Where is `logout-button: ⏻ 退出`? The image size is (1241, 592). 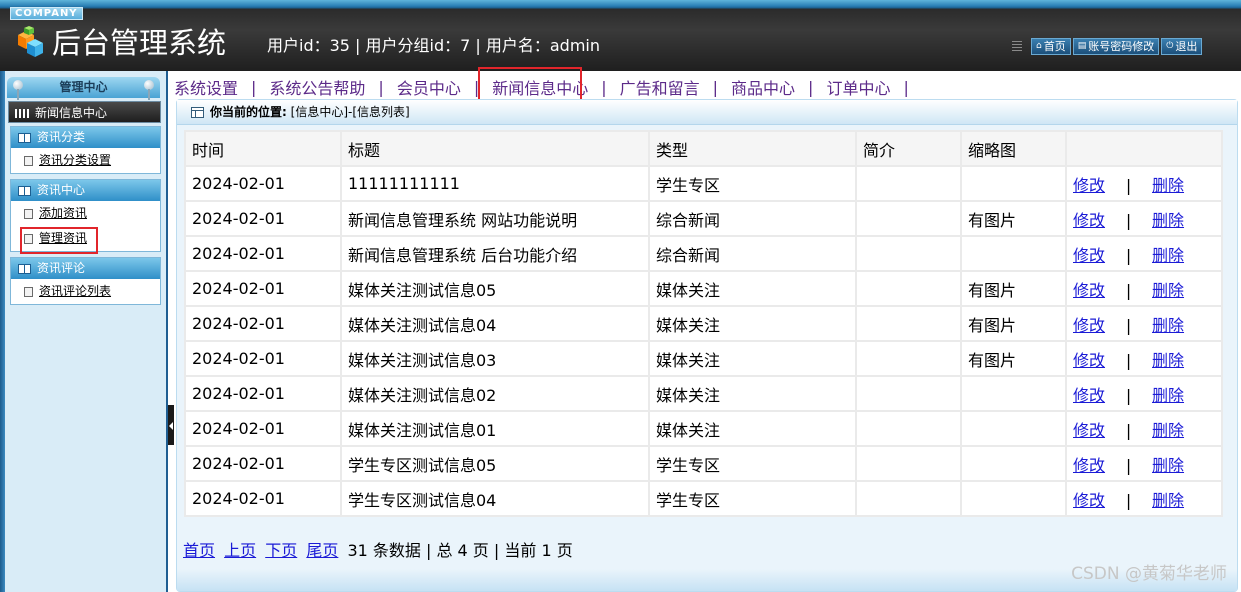
logout-button: ⏻ 退出 is located at coordinates (1182, 46).